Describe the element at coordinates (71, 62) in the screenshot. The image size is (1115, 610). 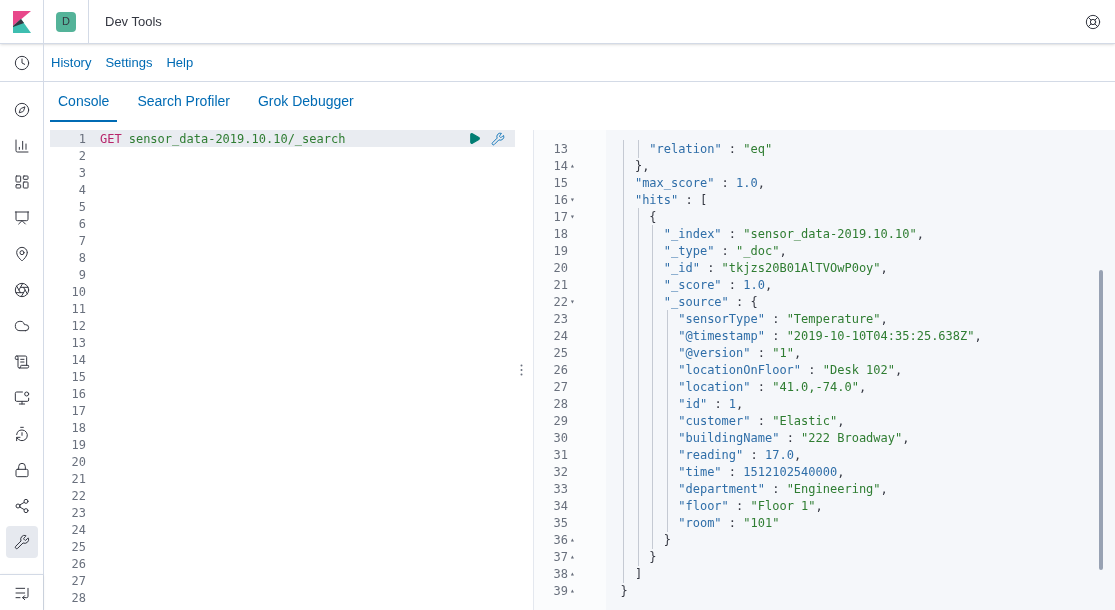
I see `menu-link: History` at that location.